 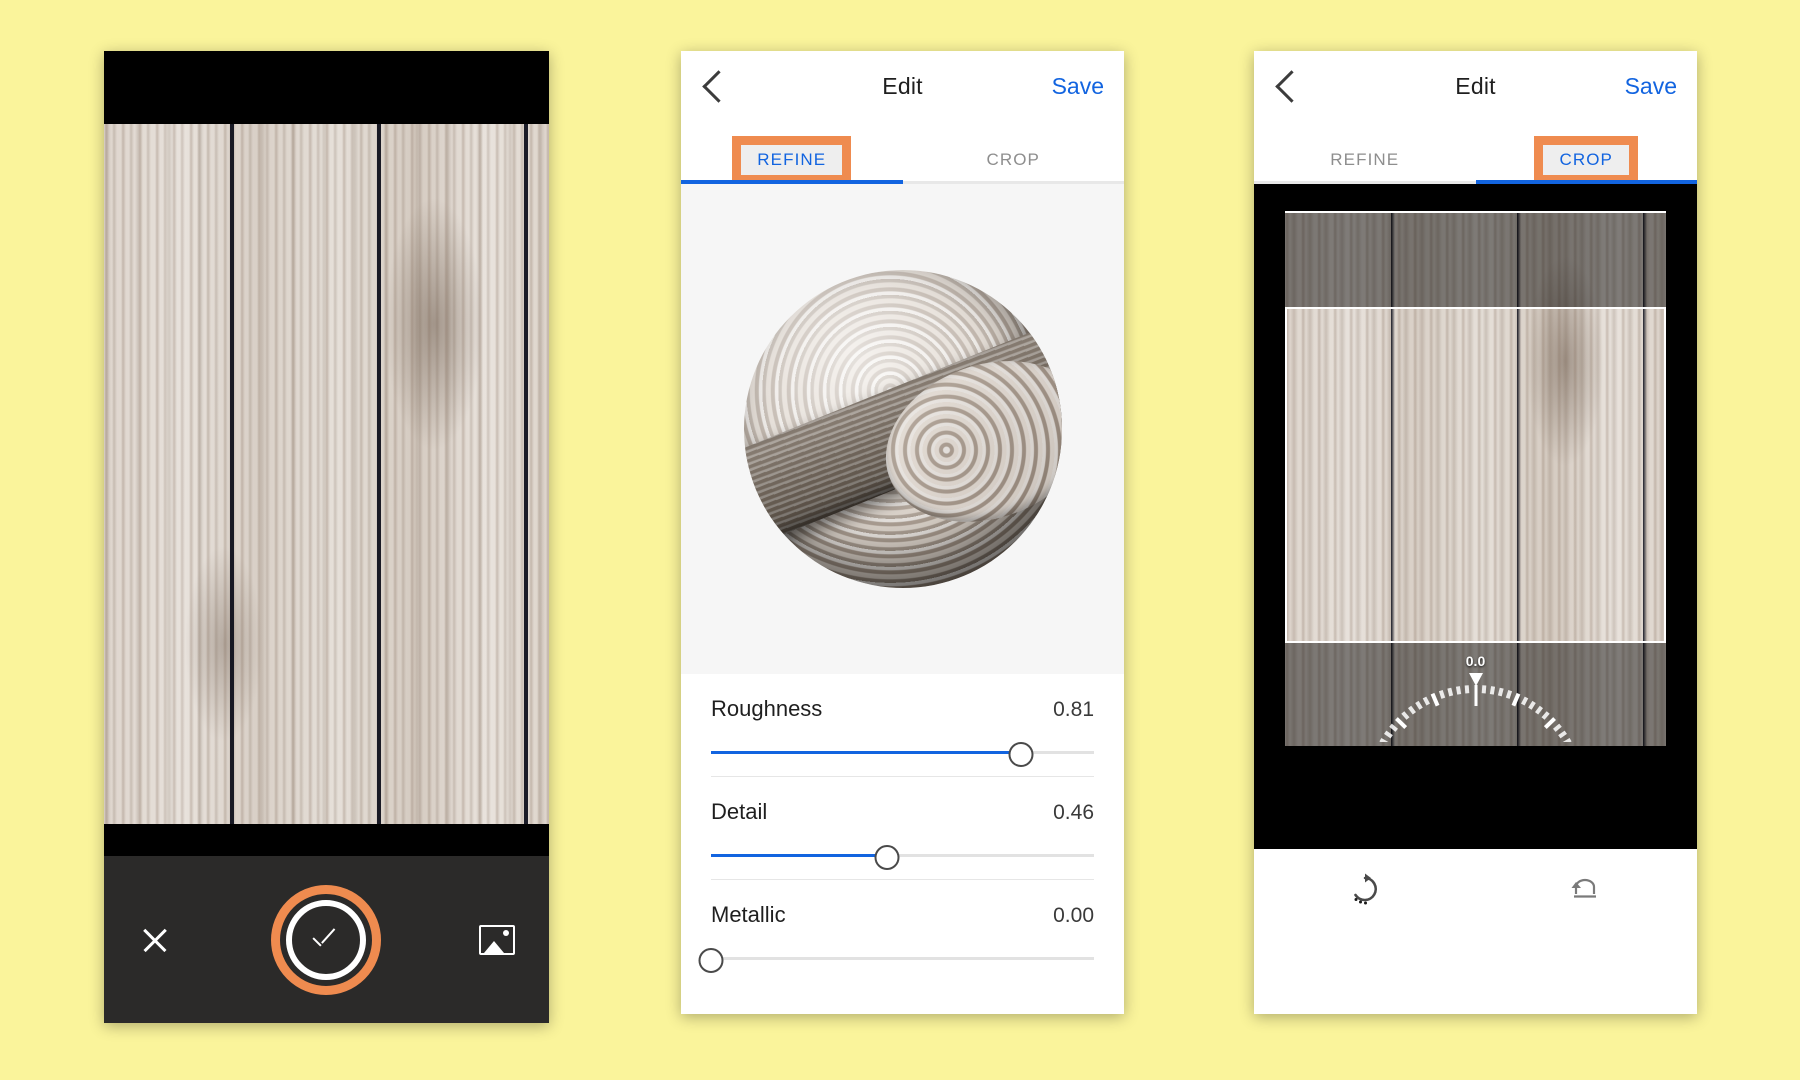 I want to click on close-x-icon, so click(x=155, y=940).